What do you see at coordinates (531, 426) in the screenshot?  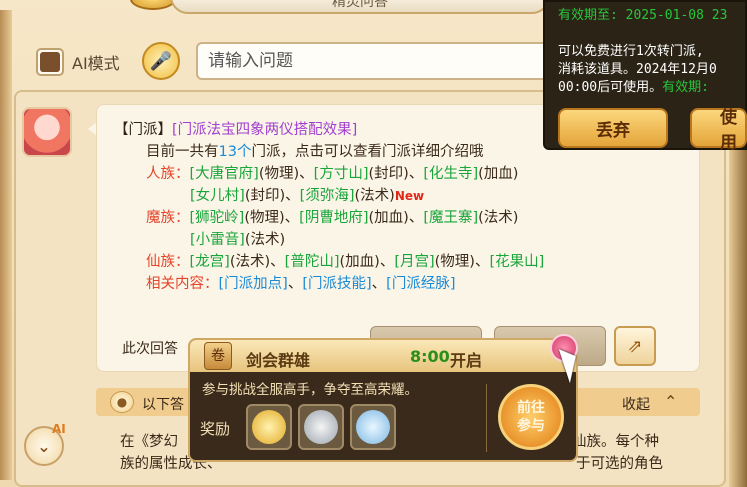 I see `join-event-line-2: 参与` at bounding box center [531, 426].